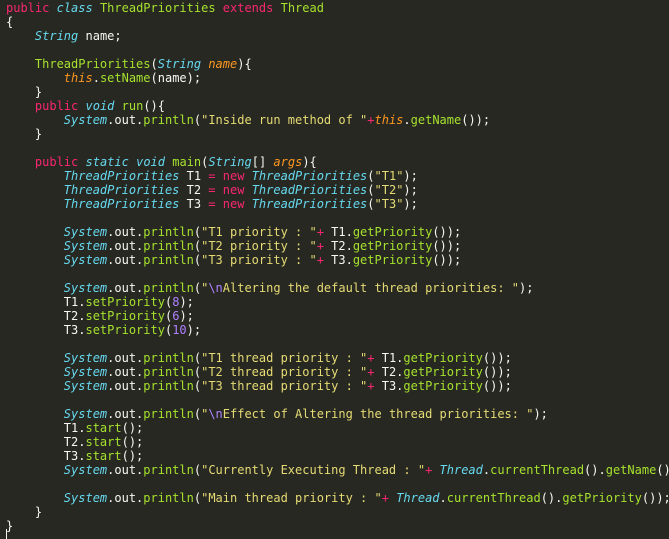 The image size is (669, 539). I want to click on code-token: String, so click(179, 64).